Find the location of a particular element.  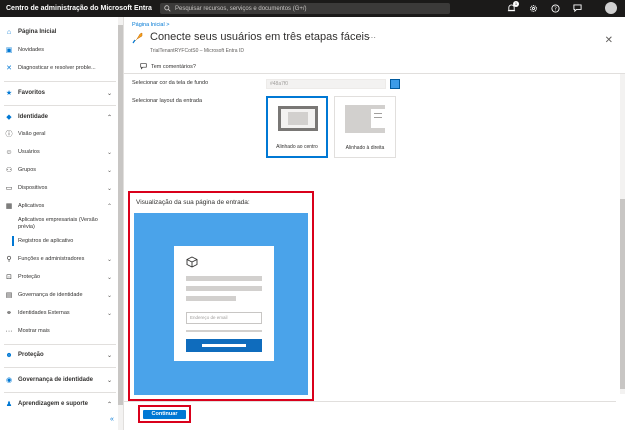

sidebar-scrollbar is located at coordinates (120, 223).